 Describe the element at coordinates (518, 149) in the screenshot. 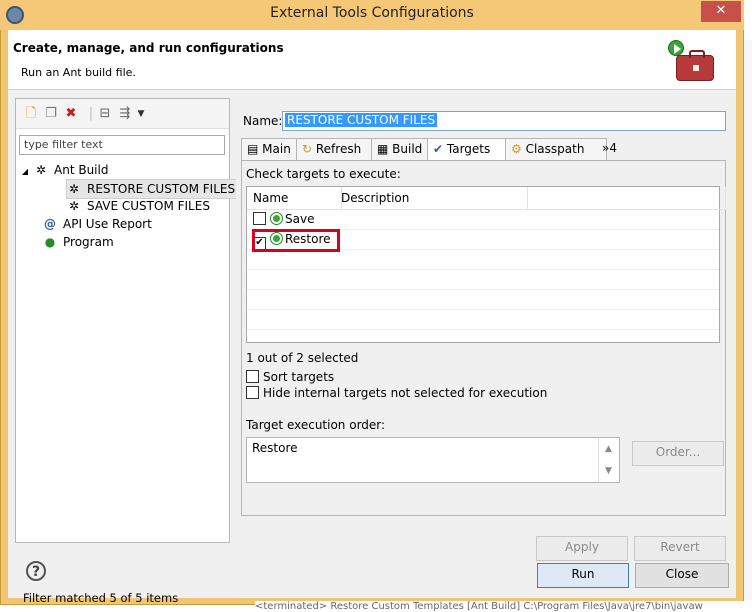

I see `classpath-icon: ⚙` at that location.